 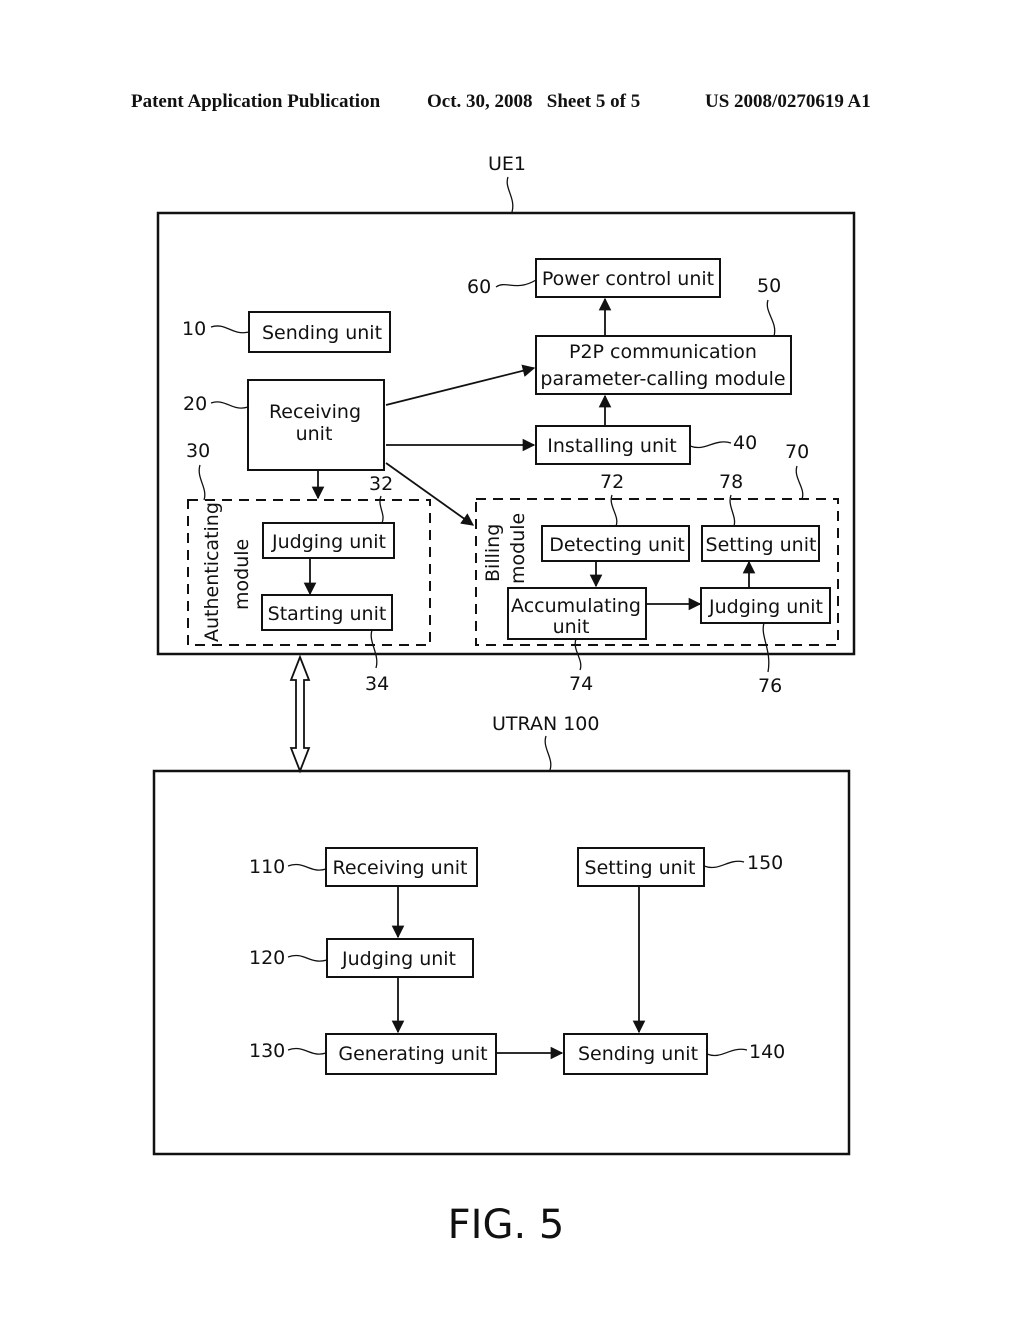 I want to click on auth-judging-unit-label: Judging unit, so click(x=328, y=542).